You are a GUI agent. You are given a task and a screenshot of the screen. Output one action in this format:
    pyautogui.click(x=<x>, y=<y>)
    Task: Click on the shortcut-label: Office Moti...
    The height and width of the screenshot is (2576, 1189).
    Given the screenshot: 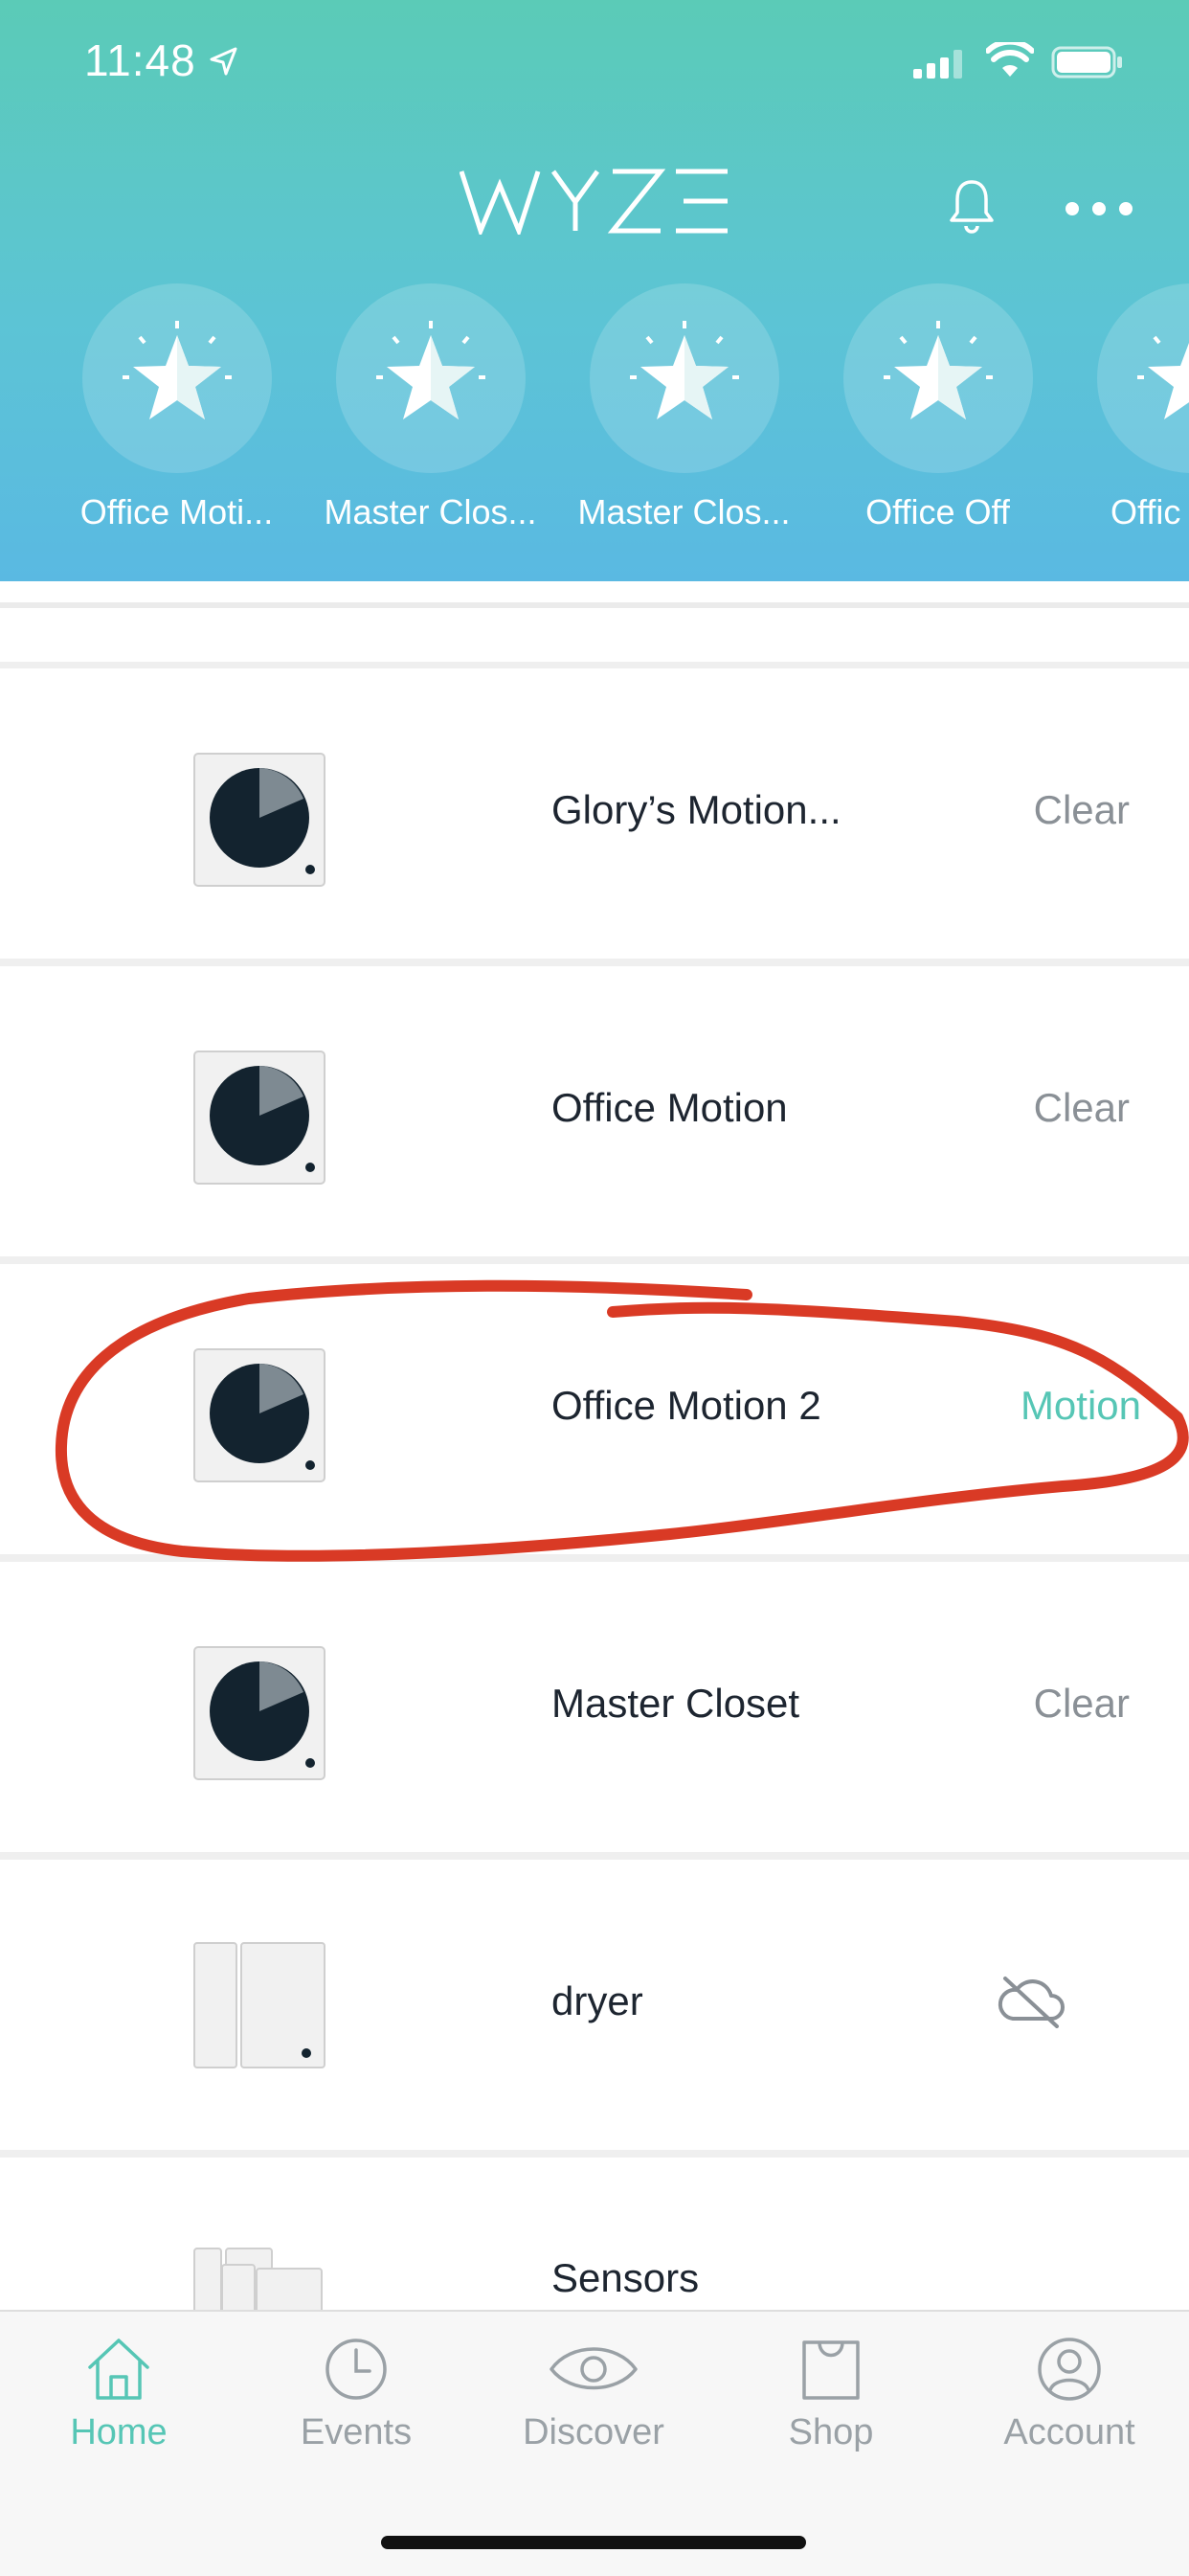 What is the action you would take?
    pyautogui.click(x=176, y=511)
    